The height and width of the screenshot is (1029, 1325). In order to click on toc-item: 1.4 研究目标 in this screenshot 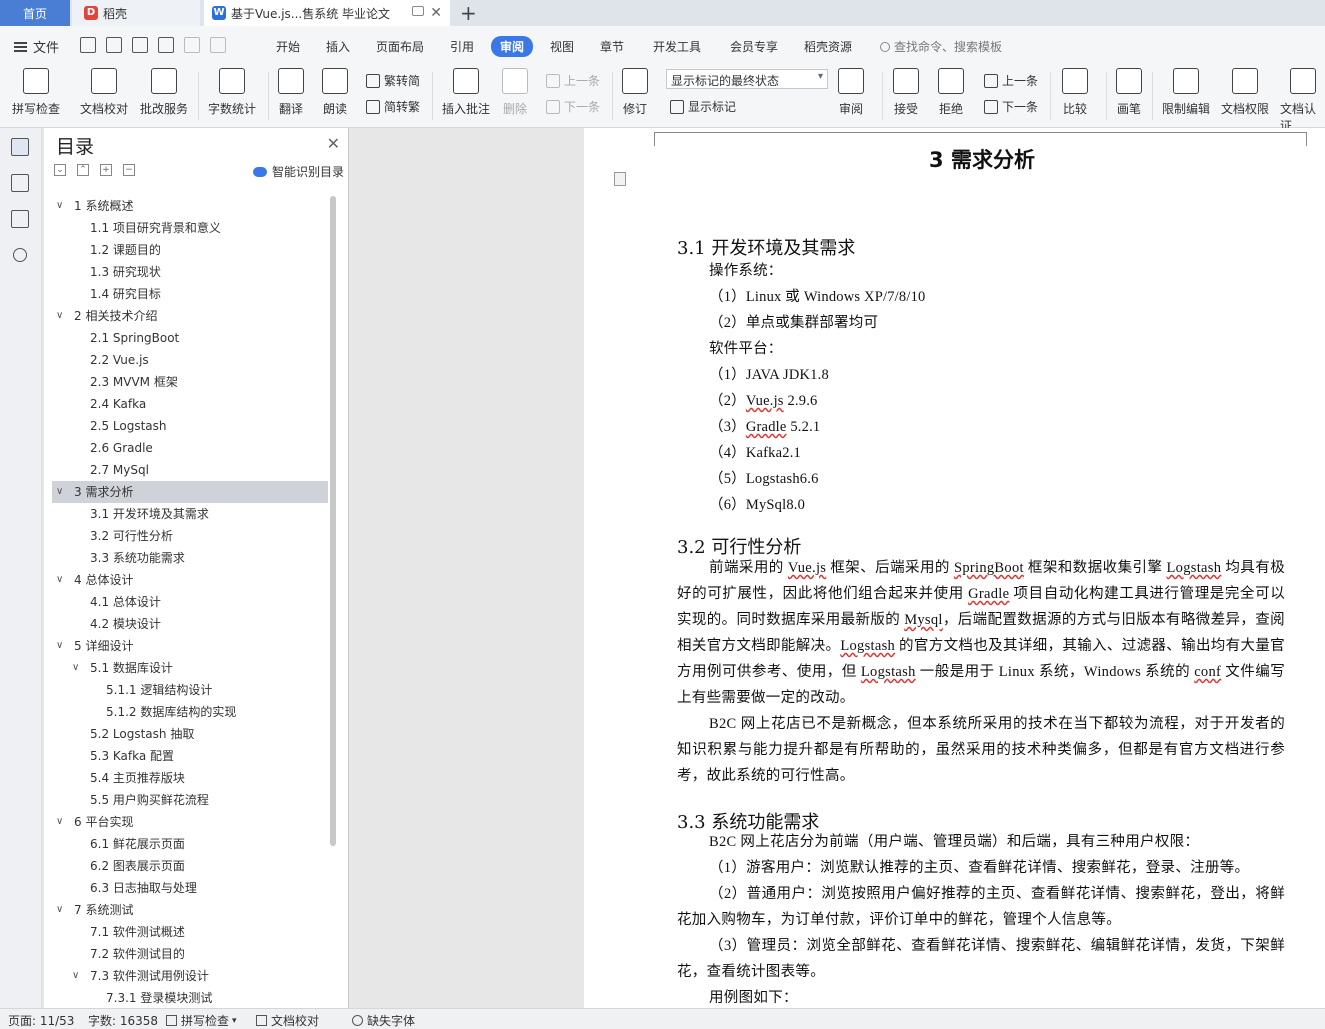, I will do `click(190, 294)`.